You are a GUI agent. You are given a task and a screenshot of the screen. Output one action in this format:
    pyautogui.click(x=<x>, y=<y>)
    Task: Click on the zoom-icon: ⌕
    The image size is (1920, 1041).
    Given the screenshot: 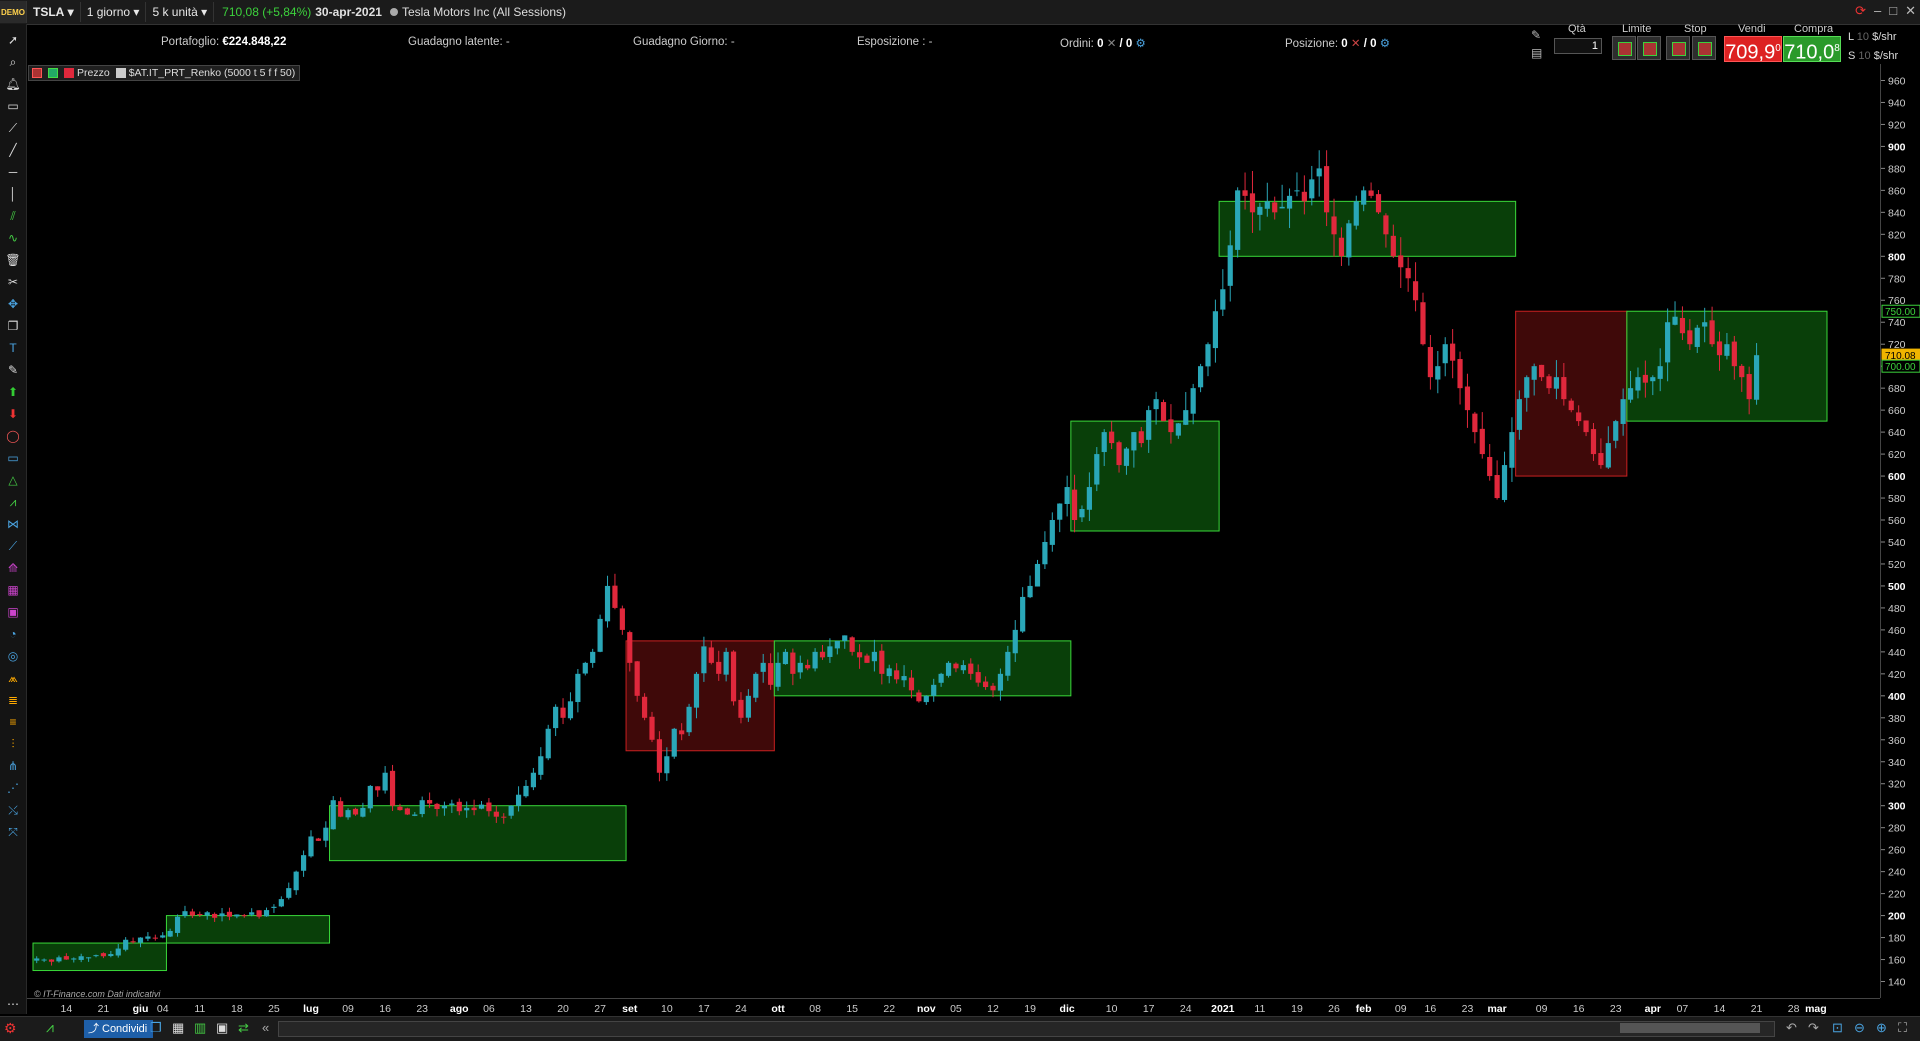 What is the action you would take?
    pyautogui.click(x=13, y=62)
    